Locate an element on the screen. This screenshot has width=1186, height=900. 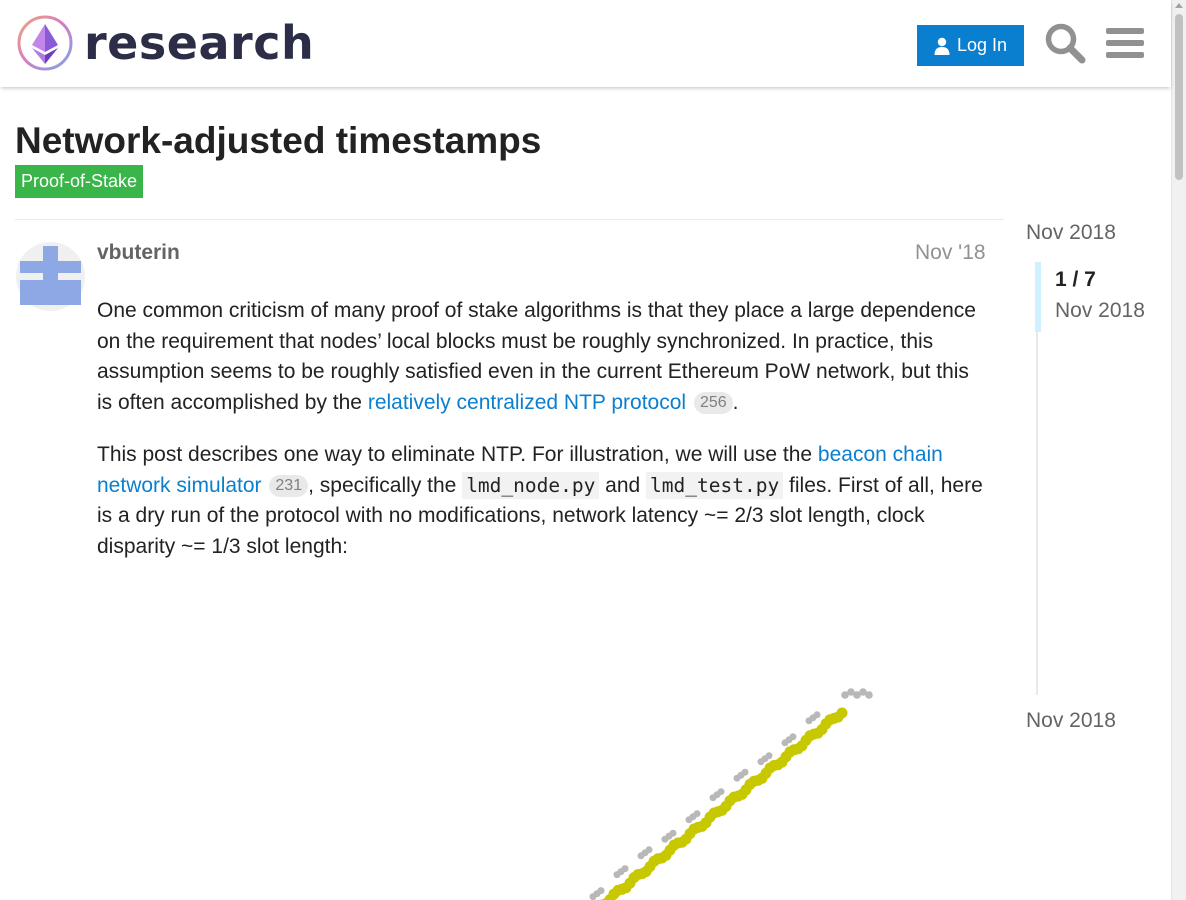
login-button: Log In is located at coordinates (970, 45).